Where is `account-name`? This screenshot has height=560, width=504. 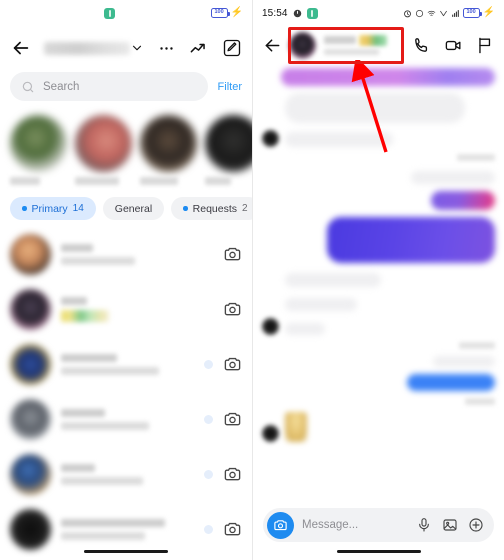
account-name is located at coordinates (87, 48).